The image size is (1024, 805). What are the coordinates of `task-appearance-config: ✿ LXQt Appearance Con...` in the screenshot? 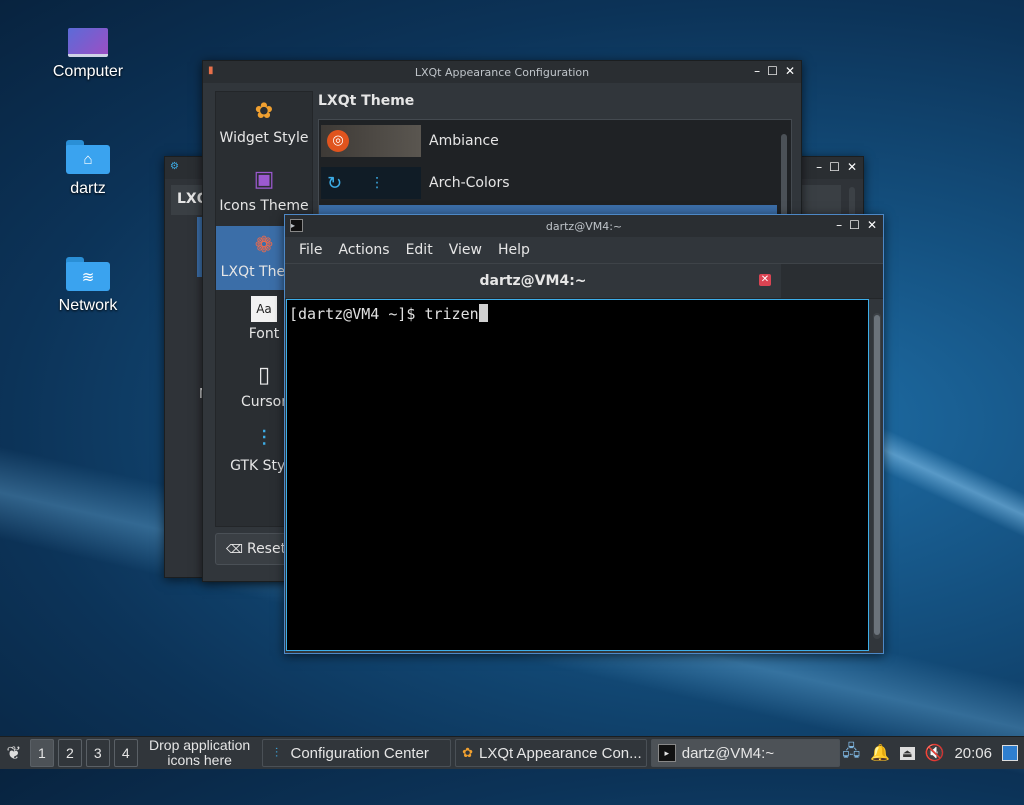 It's located at (551, 753).